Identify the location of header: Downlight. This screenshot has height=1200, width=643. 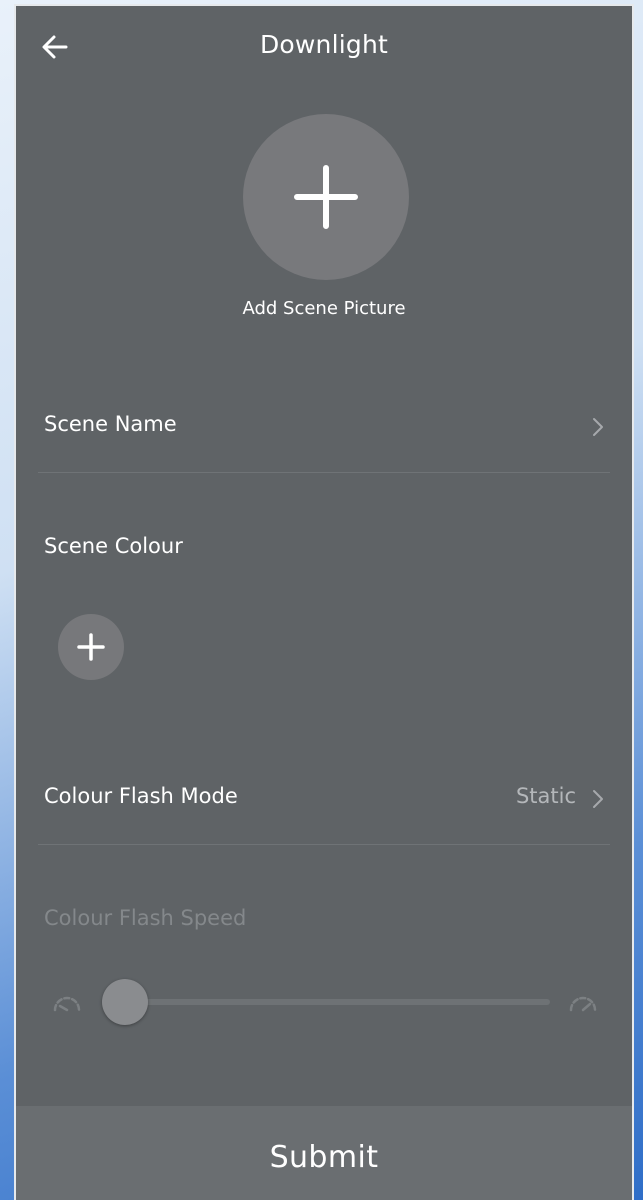
(324, 48).